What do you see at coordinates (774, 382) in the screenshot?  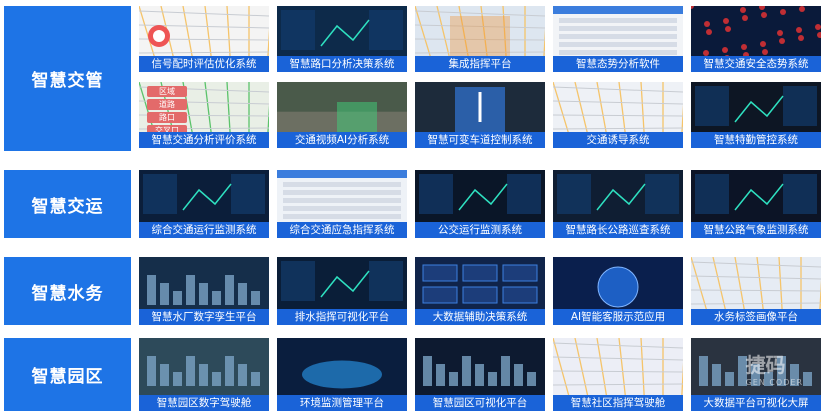 I see `watermark-sub: GEN CODER` at bounding box center [774, 382].